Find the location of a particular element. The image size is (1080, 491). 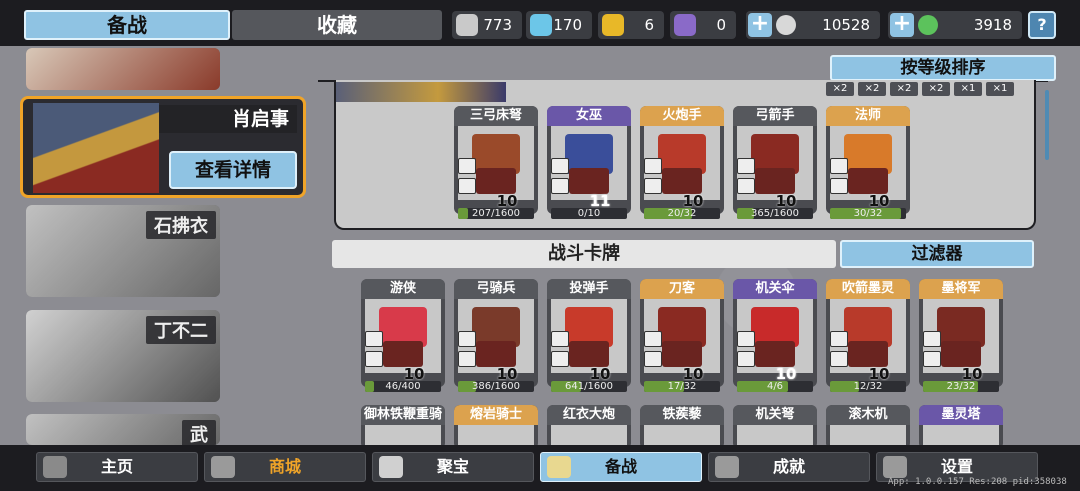

silver-coin-counter: + 10528 is located at coordinates (813, 25).